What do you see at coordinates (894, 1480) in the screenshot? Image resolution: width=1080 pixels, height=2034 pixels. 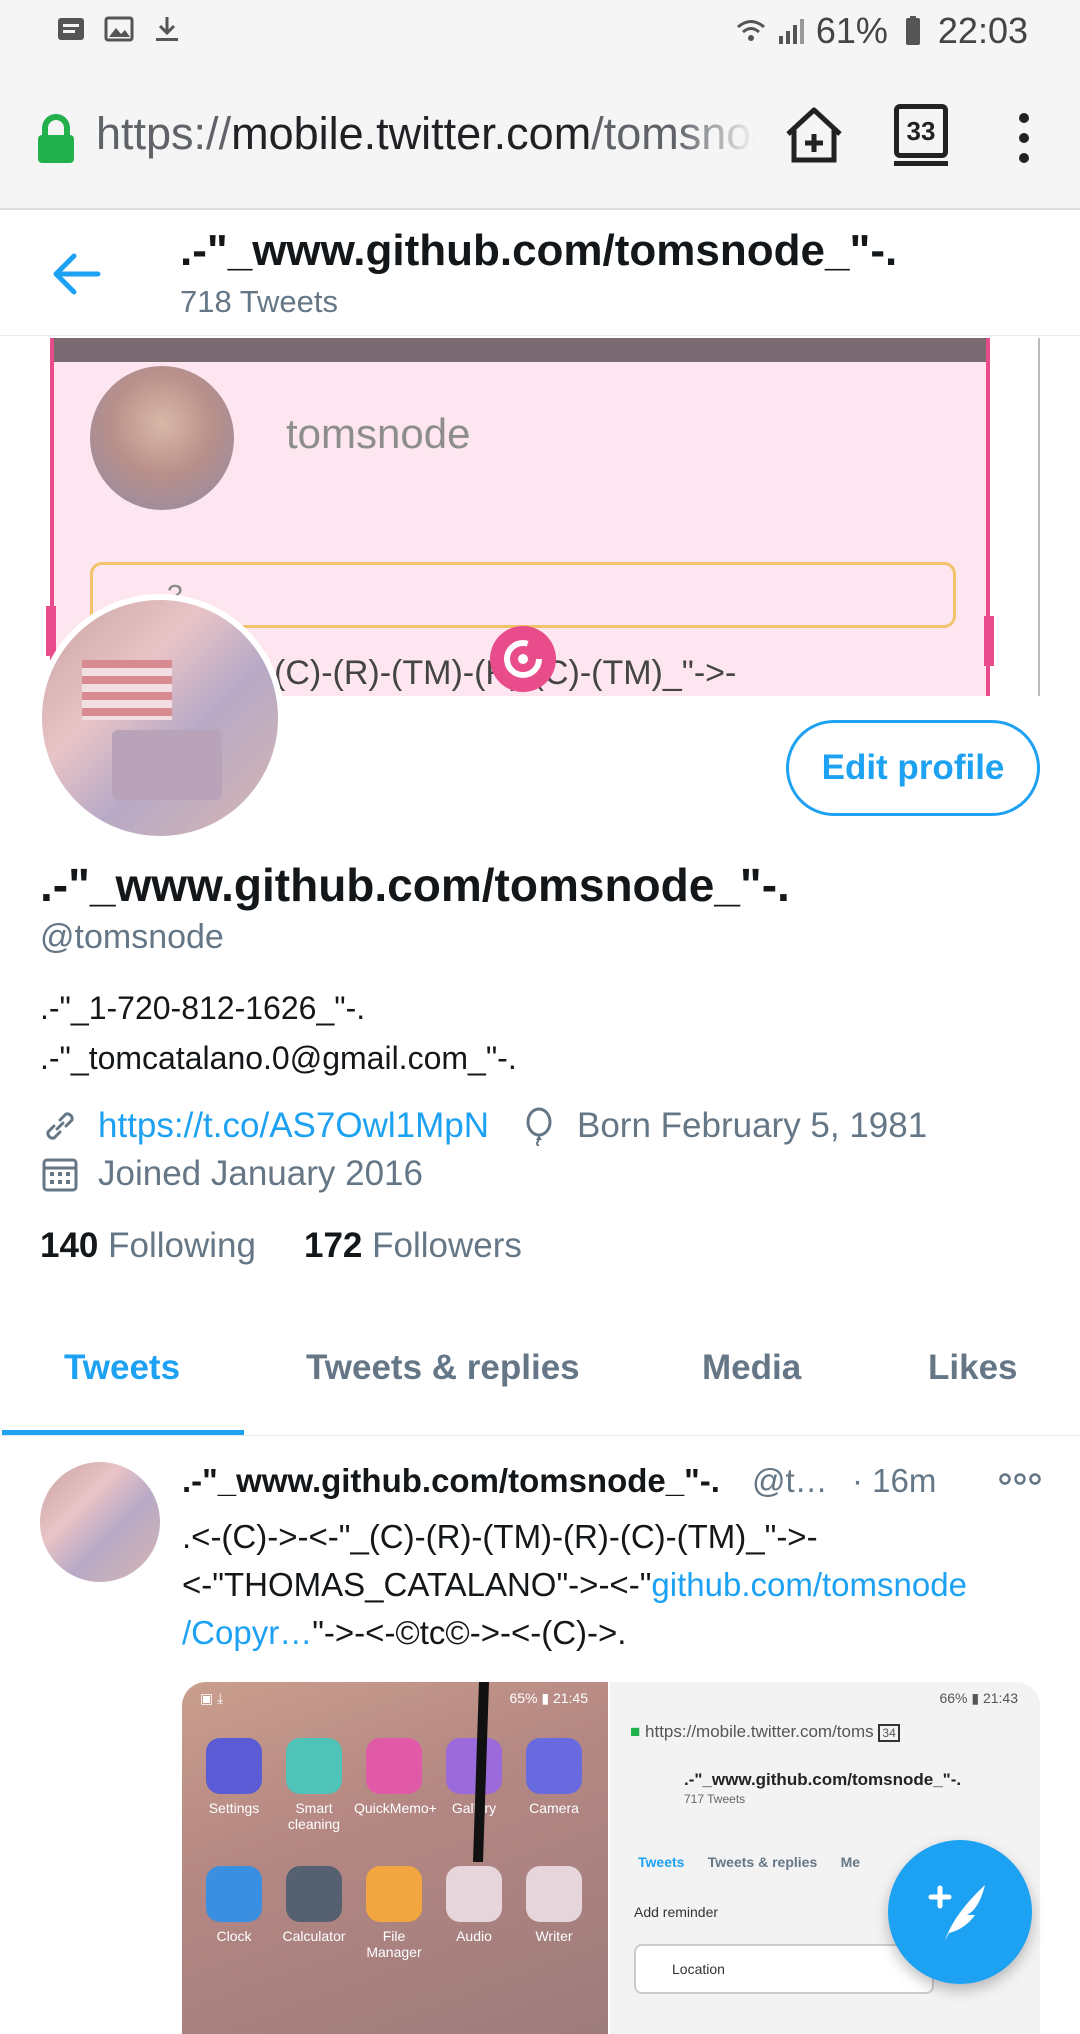 I see `tweet-time: · 16m` at bounding box center [894, 1480].